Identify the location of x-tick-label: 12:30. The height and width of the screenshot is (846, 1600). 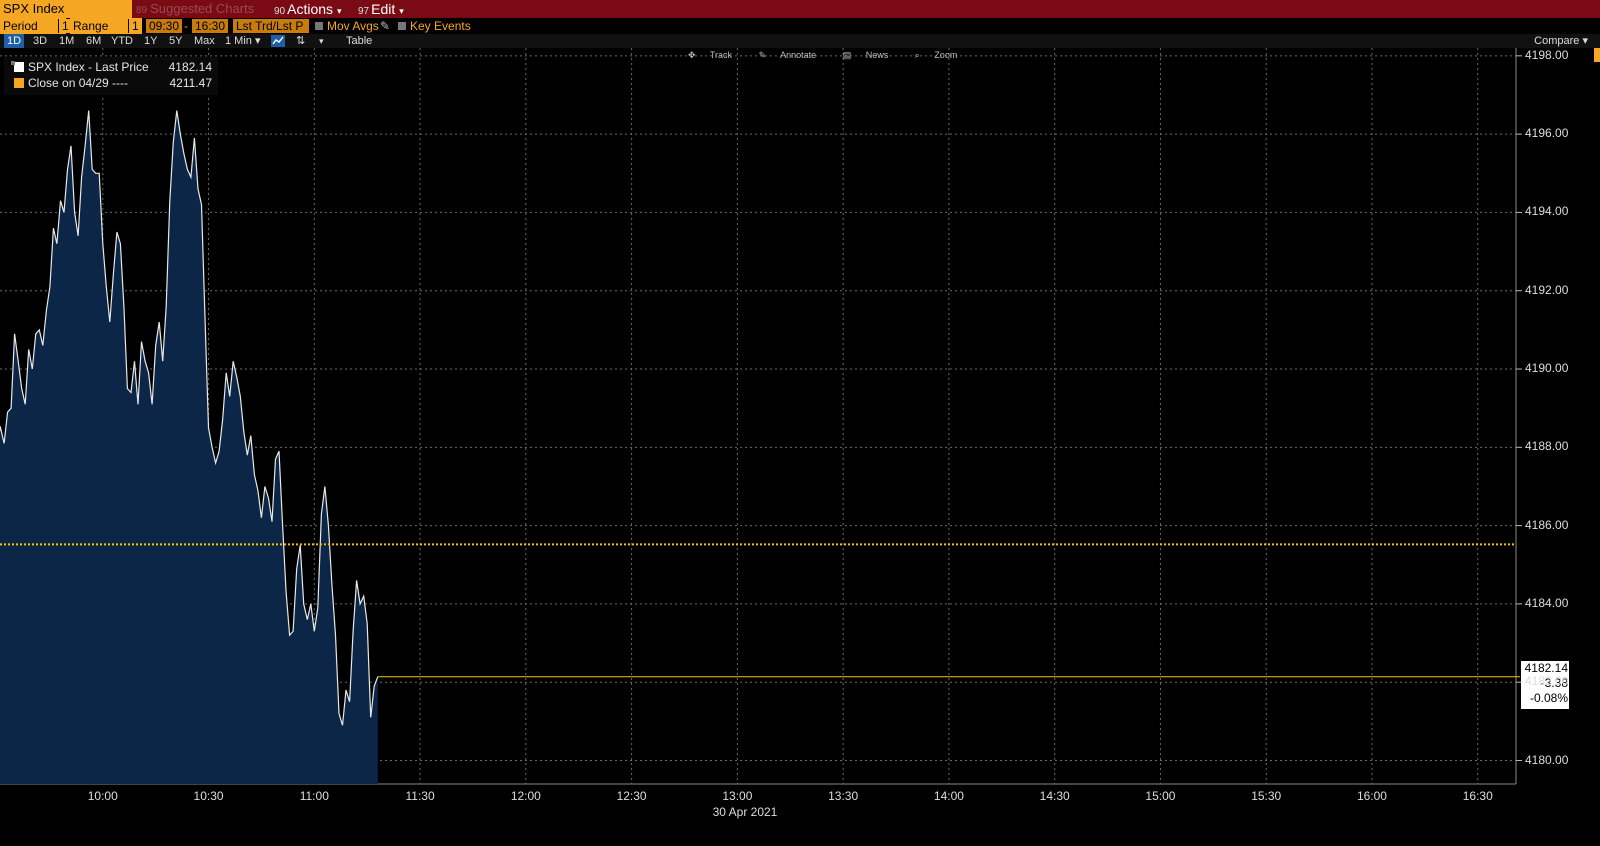
(631, 796).